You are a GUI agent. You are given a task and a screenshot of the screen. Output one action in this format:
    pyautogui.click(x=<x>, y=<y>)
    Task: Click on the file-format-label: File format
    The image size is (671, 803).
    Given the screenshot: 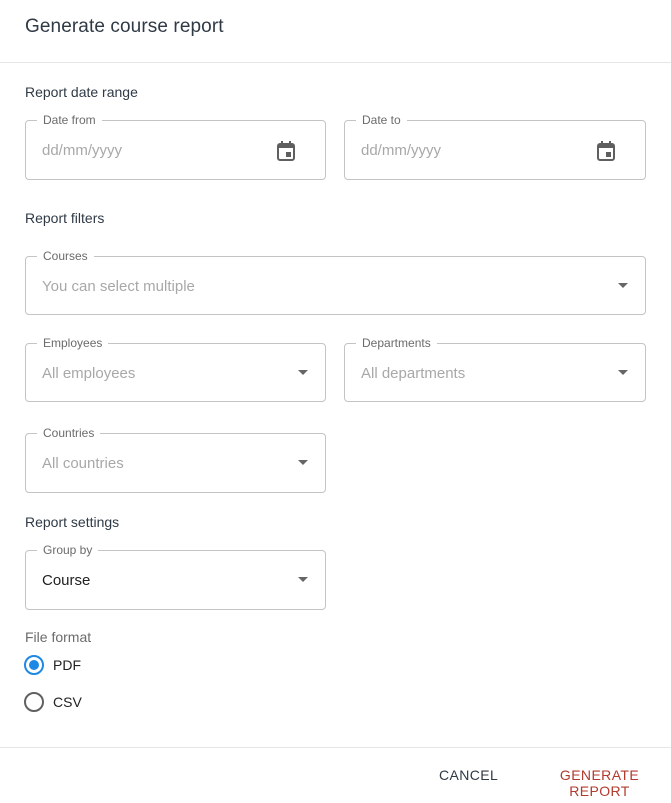 What is the action you would take?
    pyautogui.click(x=58, y=637)
    